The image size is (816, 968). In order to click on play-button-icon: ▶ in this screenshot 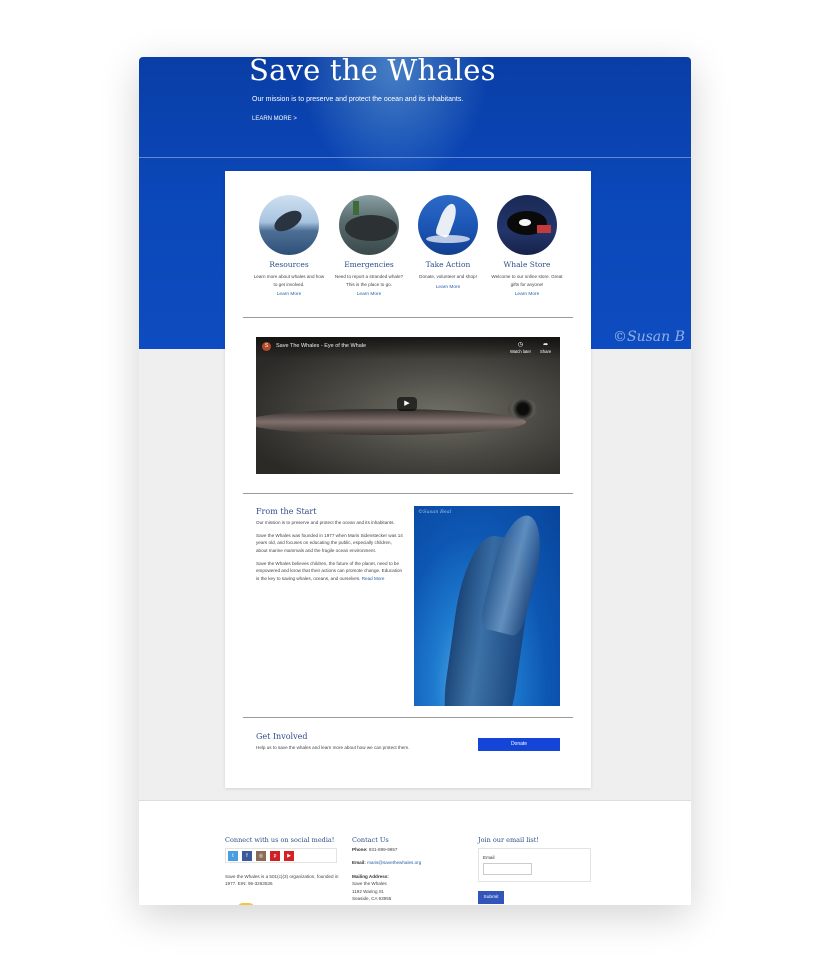, I will do `click(407, 404)`.